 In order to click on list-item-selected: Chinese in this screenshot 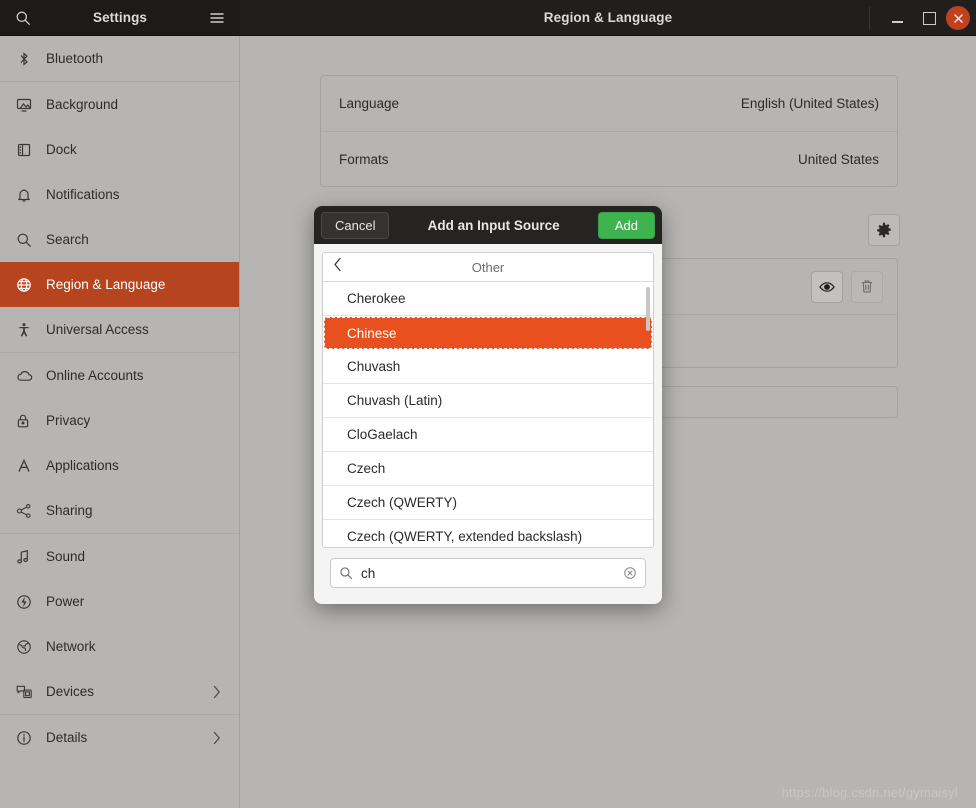, I will do `click(488, 333)`.